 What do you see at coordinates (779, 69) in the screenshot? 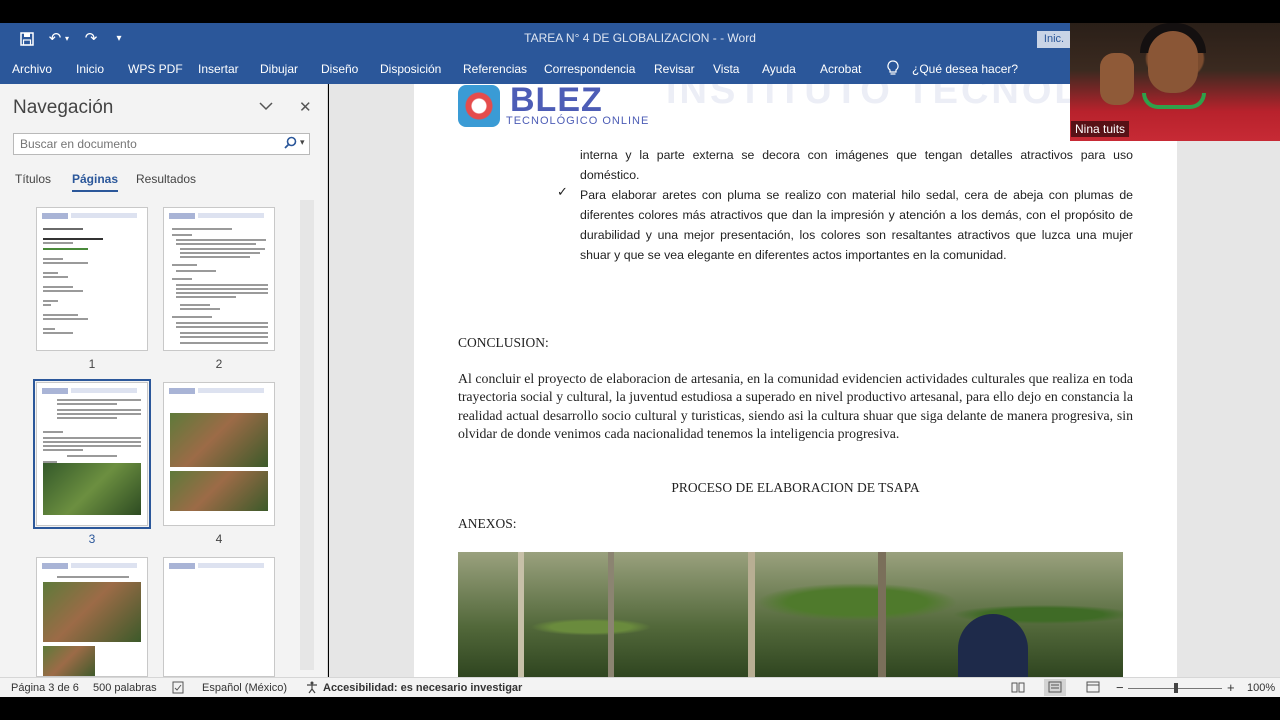
I see `tab-ayuda: Ayuda` at bounding box center [779, 69].